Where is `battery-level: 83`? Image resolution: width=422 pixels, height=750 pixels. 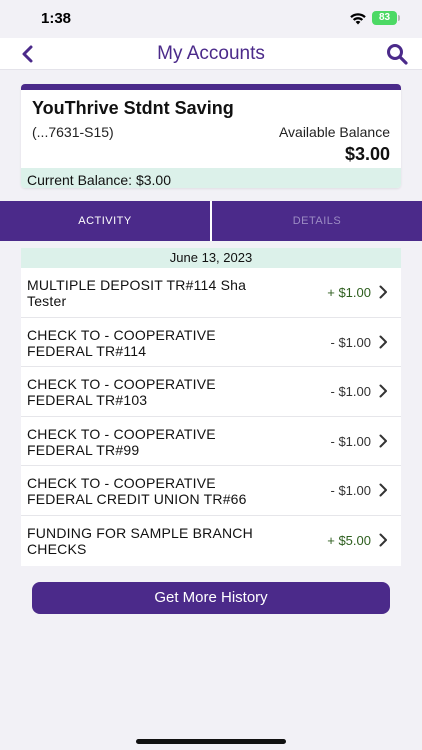 battery-level: 83 is located at coordinates (384, 18).